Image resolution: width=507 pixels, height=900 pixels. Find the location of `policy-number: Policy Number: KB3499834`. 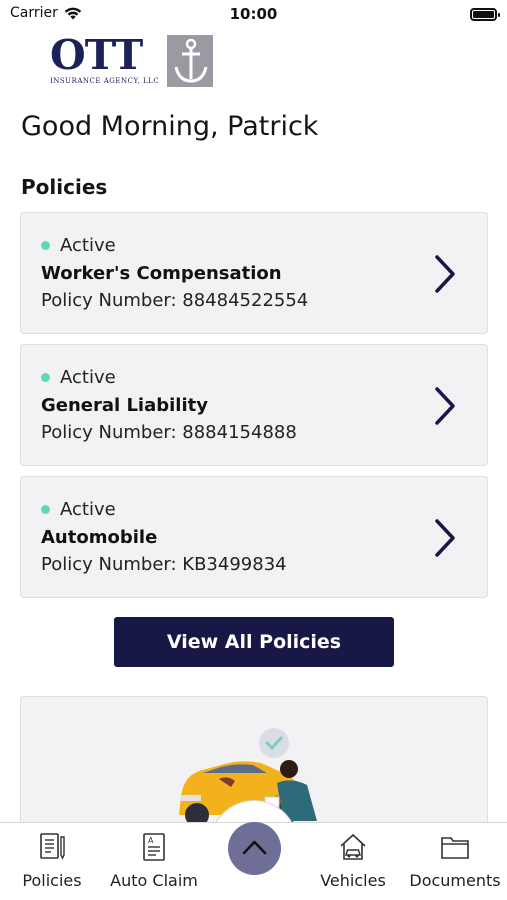

policy-number: Policy Number: KB3499834 is located at coordinates (164, 564).